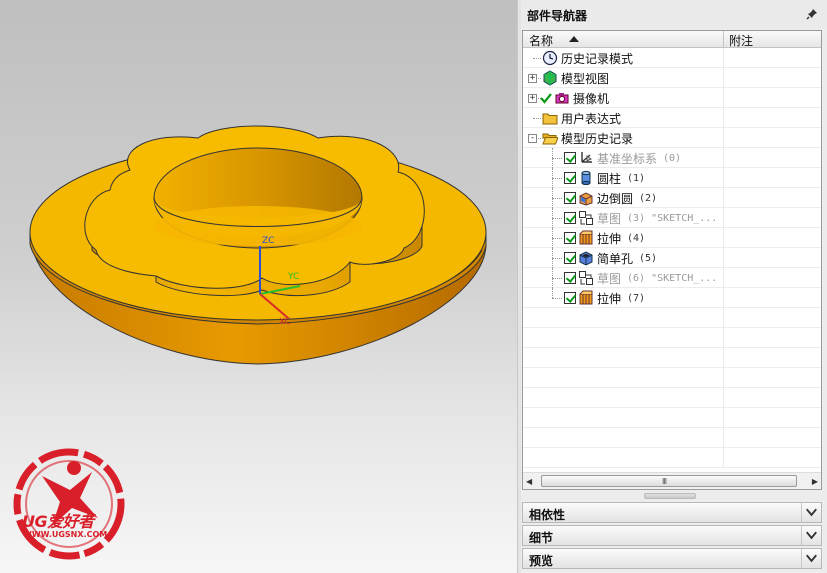 The width and height of the screenshot is (827, 573). I want to click on tree-node-label: 基准坐标系, so click(627, 158).